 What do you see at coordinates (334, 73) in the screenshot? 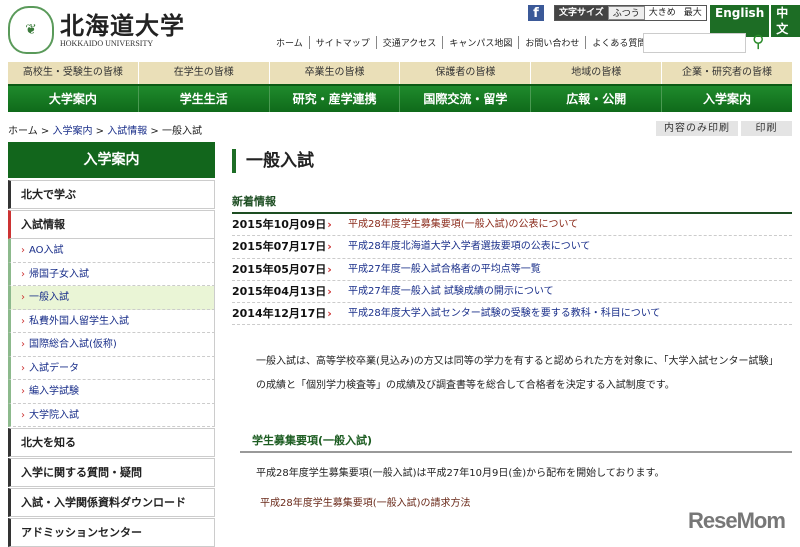
I see `audience-alumni: 卒業生の皆様` at bounding box center [334, 73].